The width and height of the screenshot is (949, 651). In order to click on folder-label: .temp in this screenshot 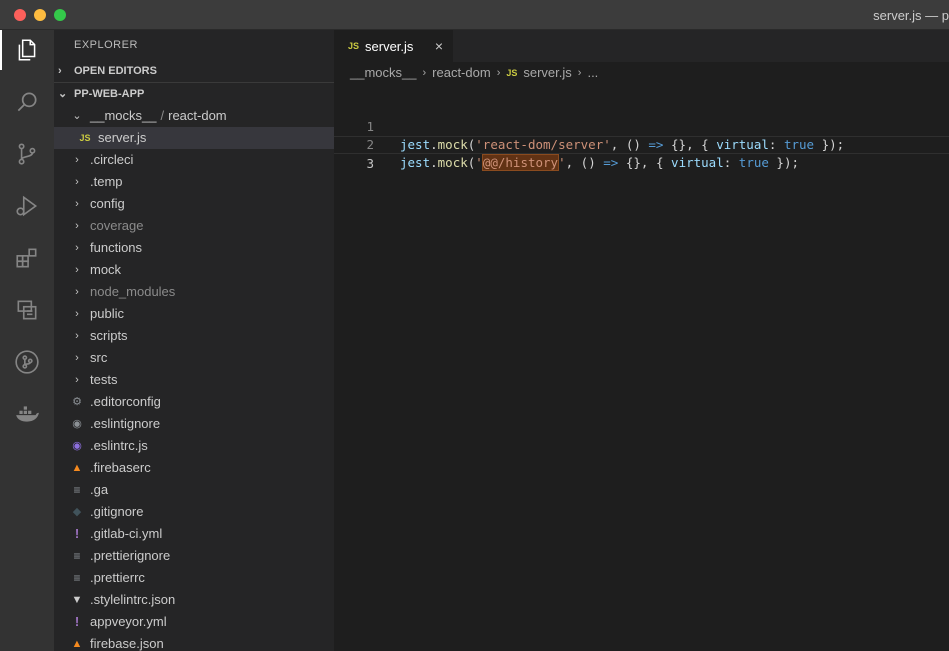, I will do `click(106, 181)`.